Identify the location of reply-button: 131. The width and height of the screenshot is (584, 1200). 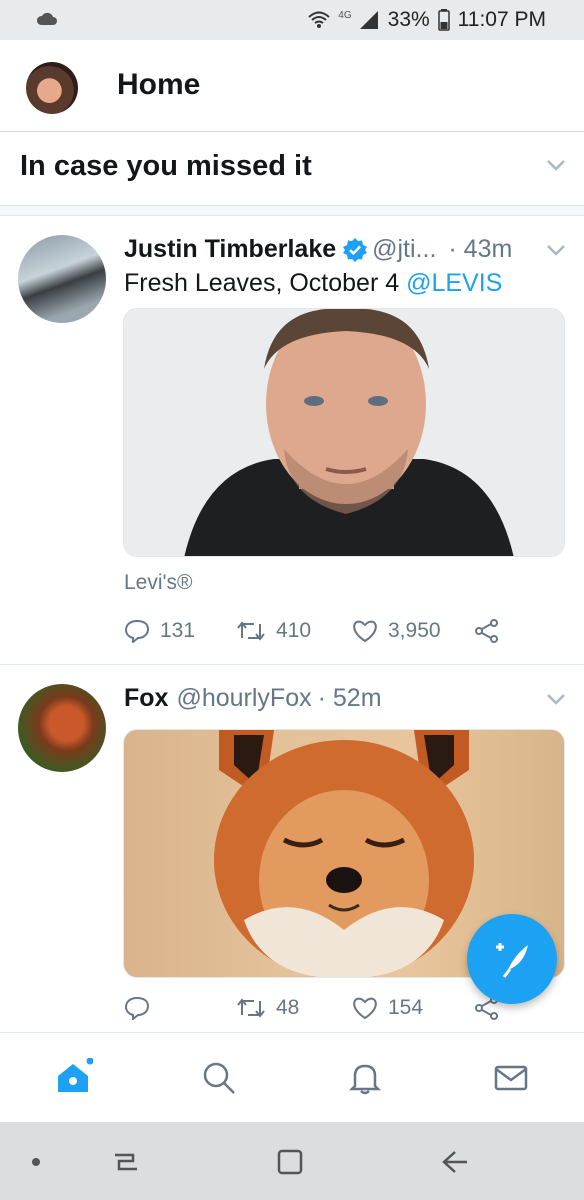
(180, 631).